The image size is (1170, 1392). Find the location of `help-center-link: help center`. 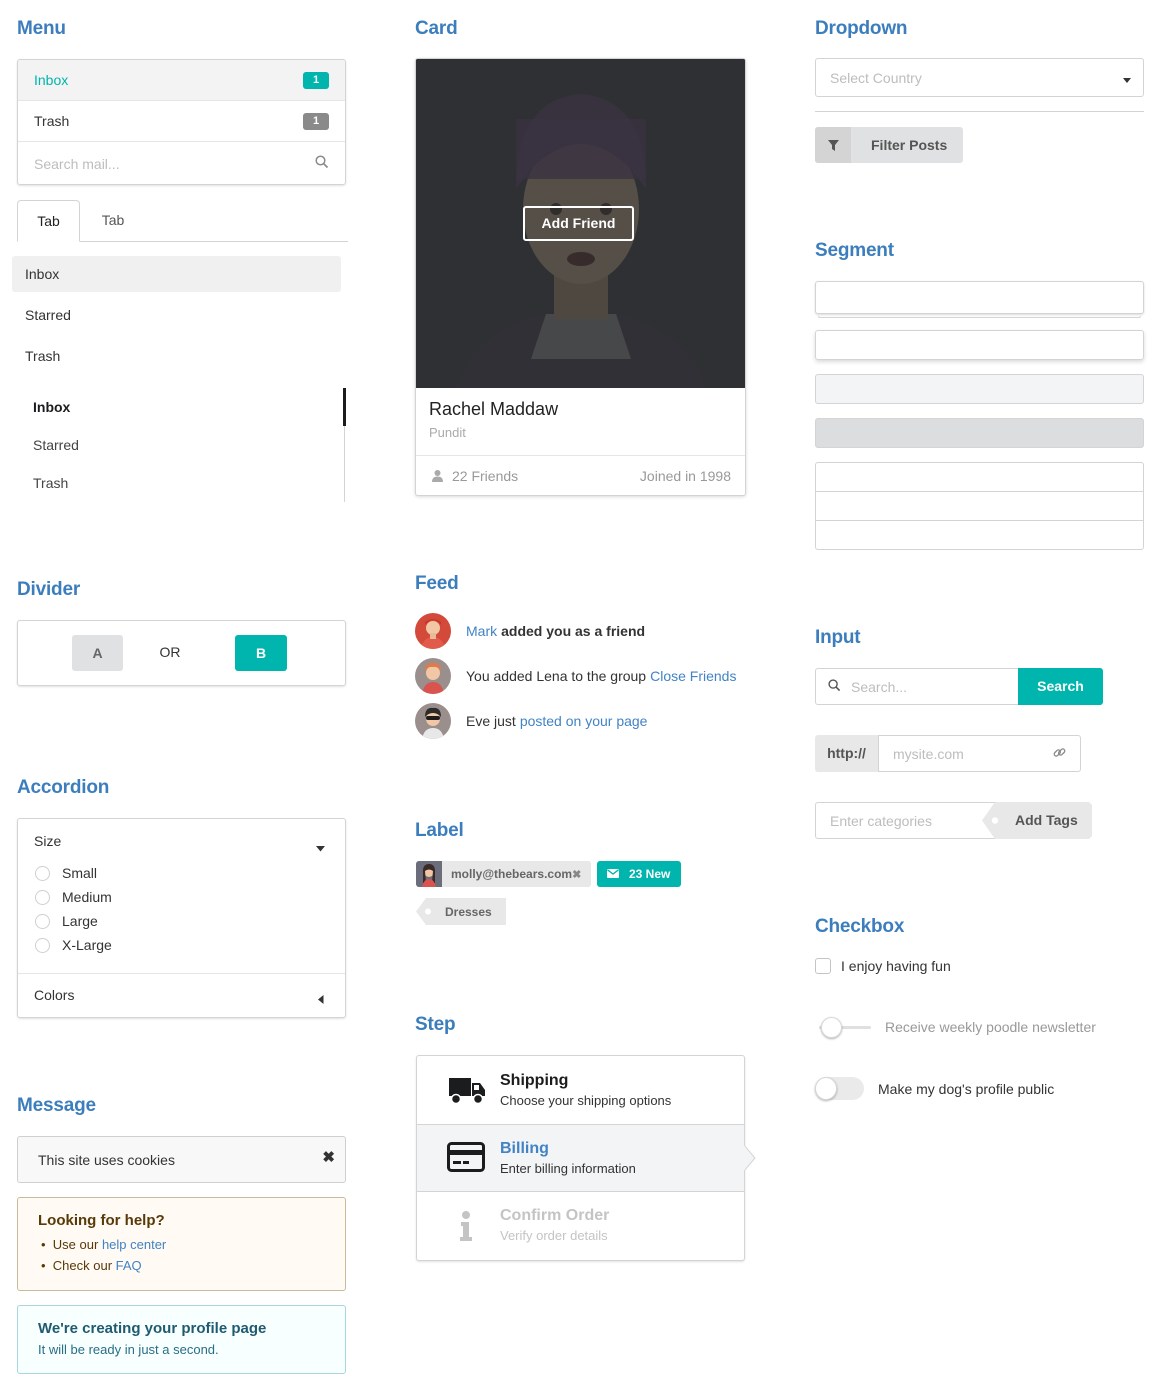

help-center-link: help center is located at coordinates (134, 1244).